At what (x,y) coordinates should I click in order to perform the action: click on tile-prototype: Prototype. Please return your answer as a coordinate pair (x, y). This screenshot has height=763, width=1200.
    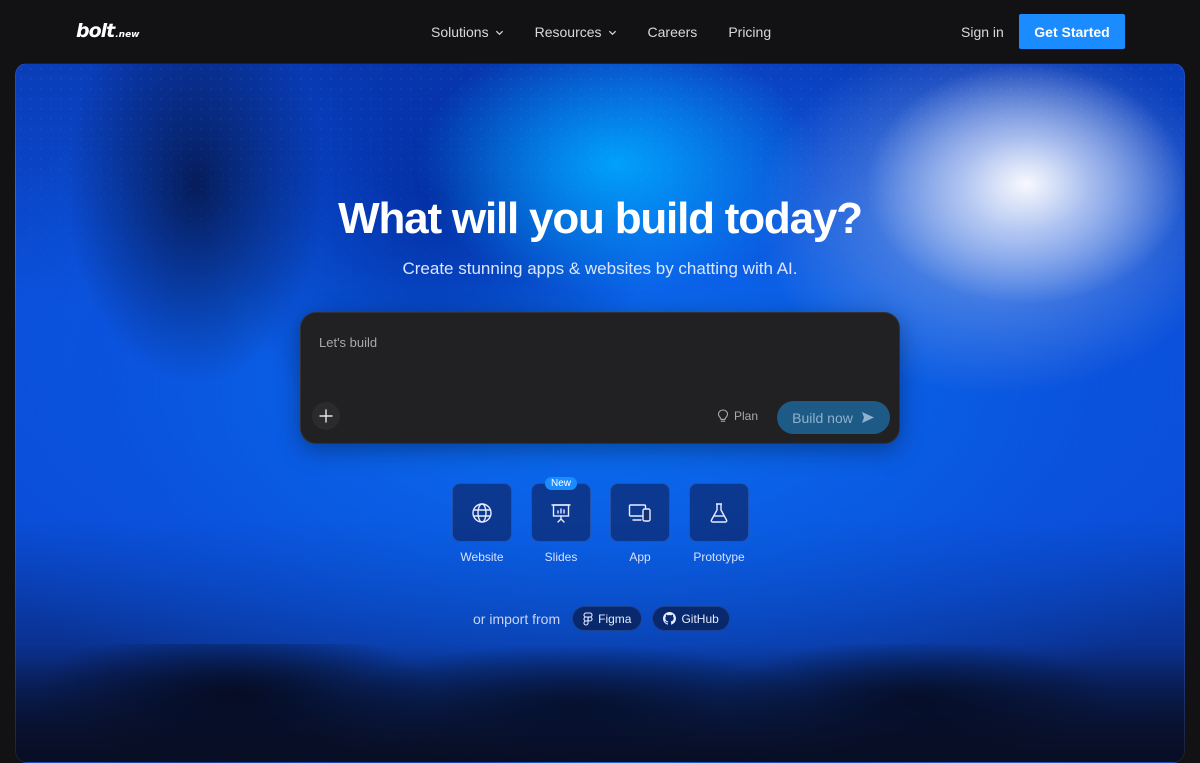
    Looking at the image, I should click on (719, 523).